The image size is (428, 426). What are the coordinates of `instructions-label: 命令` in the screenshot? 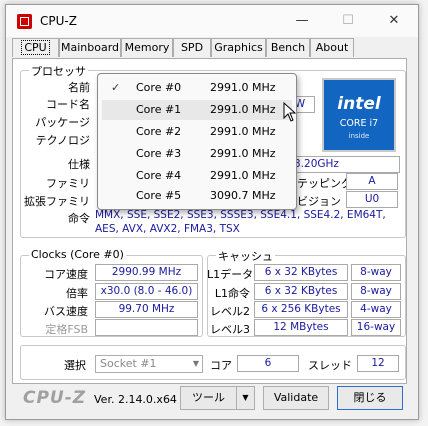 It's located at (79, 218).